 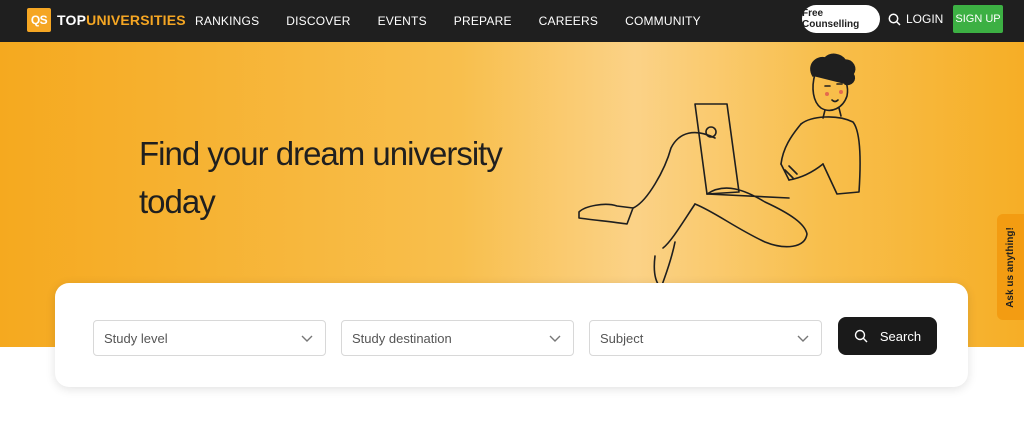 I want to click on search-button: Search, so click(x=887, y=336).